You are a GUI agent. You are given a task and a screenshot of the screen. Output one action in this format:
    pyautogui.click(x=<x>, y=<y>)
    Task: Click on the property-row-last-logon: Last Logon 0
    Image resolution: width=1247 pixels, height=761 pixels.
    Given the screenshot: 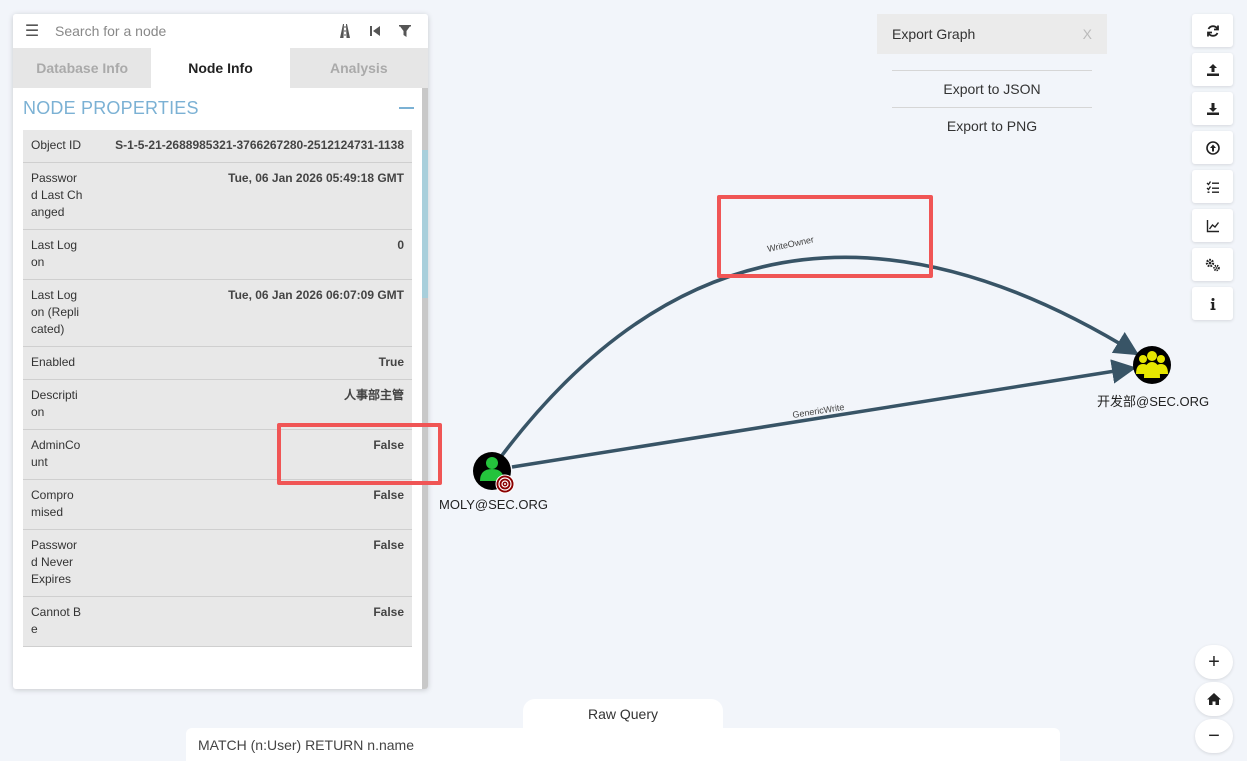 What is the action you would take?
    pyautogui.click(x=217, y=255)
    